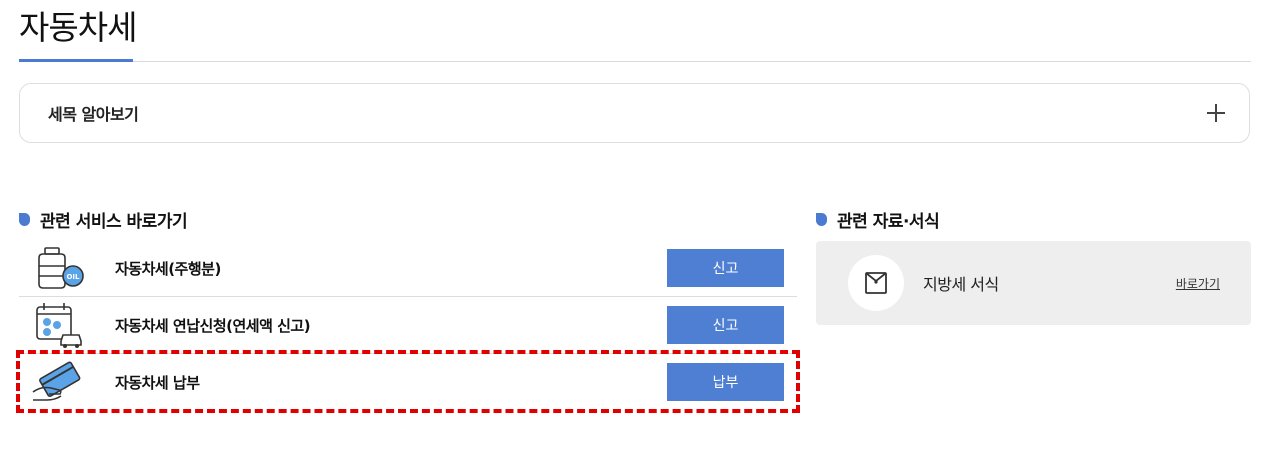 This screenshot has height=459, width=1261. I want to click on oil-tank-icon: OIL, so click(61, 268).